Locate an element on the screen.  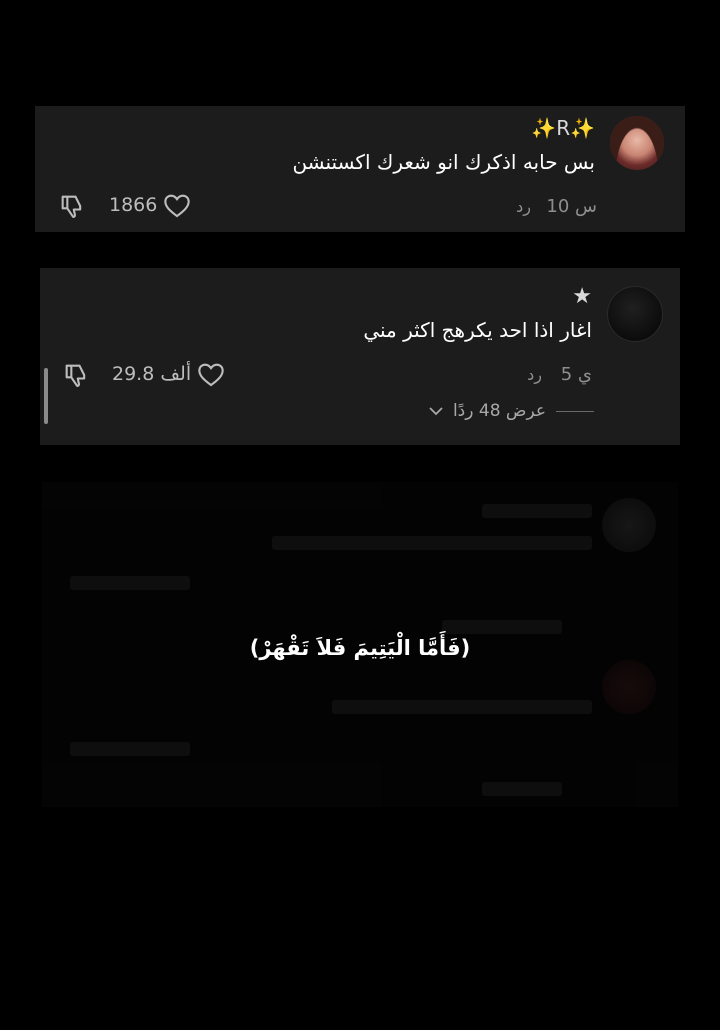
comment-text: اغار اذا احد يكرهج اكثر مني is located at coordinates (477, 330).